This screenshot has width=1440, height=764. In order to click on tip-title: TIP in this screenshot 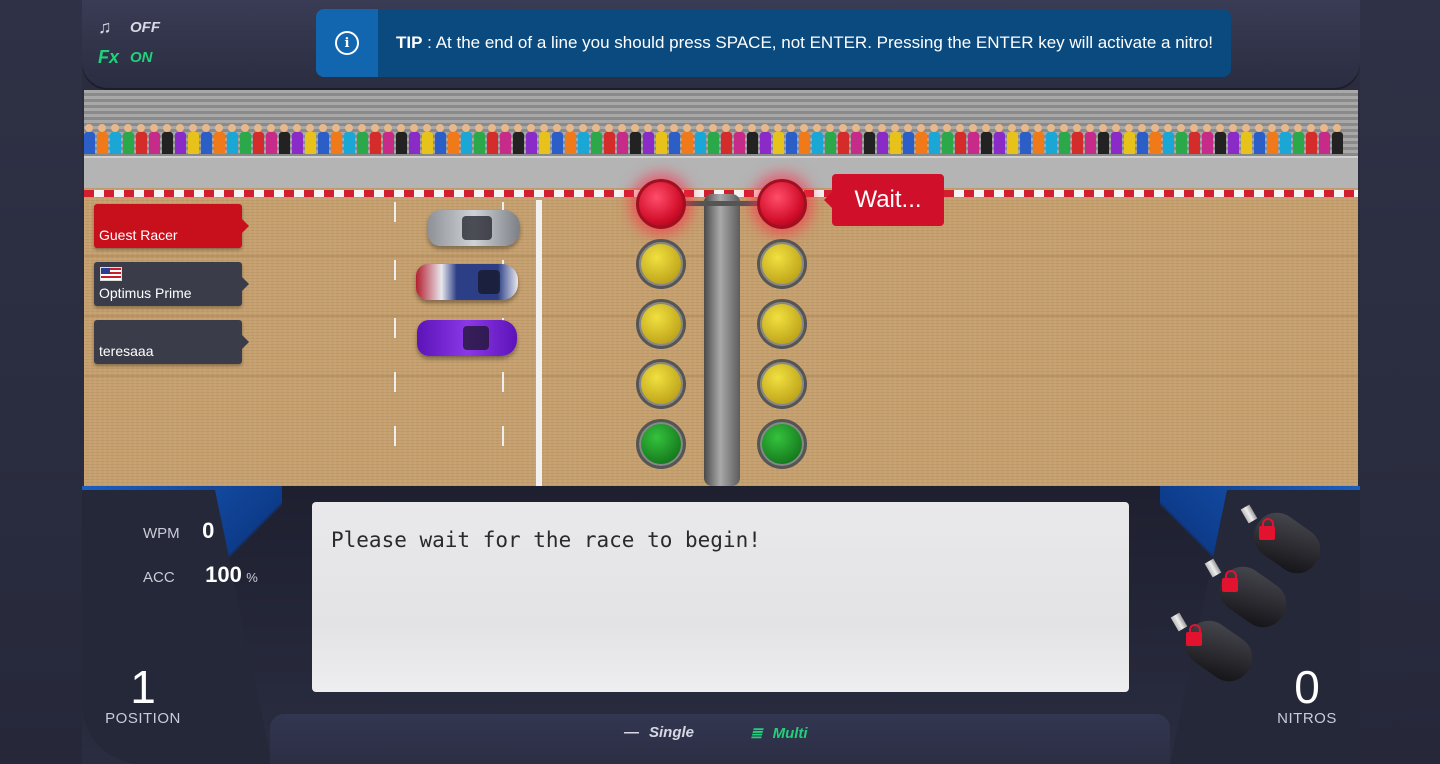, I will do `click(409, 42)`.